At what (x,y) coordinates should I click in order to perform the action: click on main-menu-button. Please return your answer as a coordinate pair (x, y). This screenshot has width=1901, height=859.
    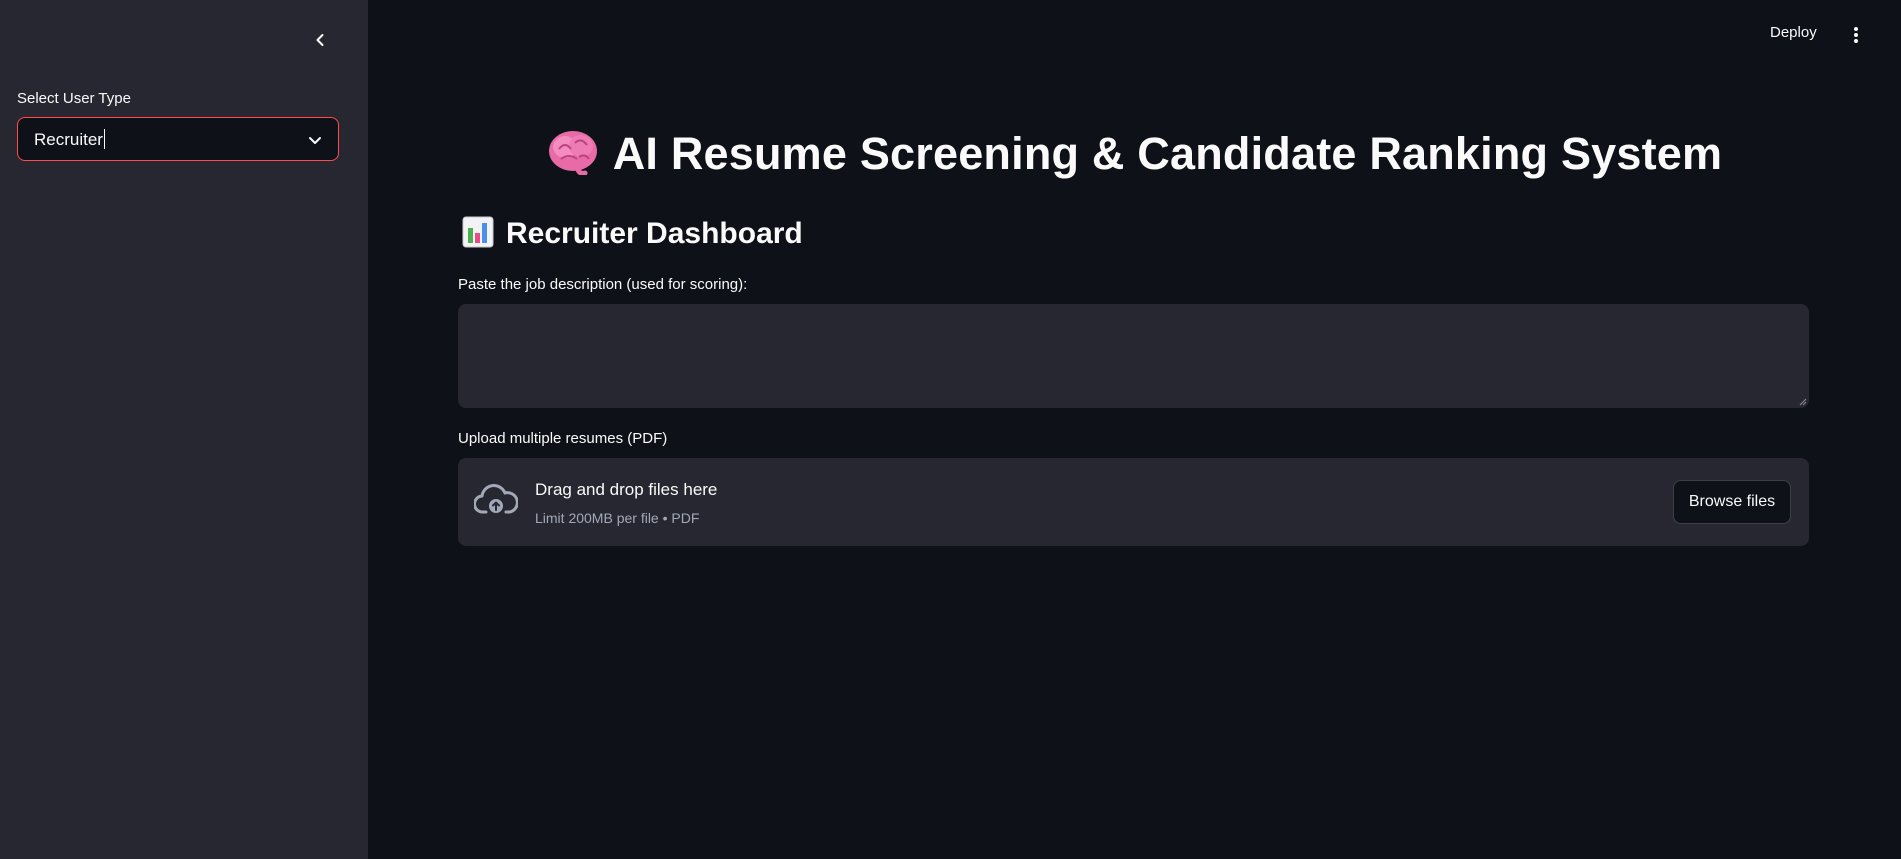
    Looking at the image, I should click on (1856, 35).